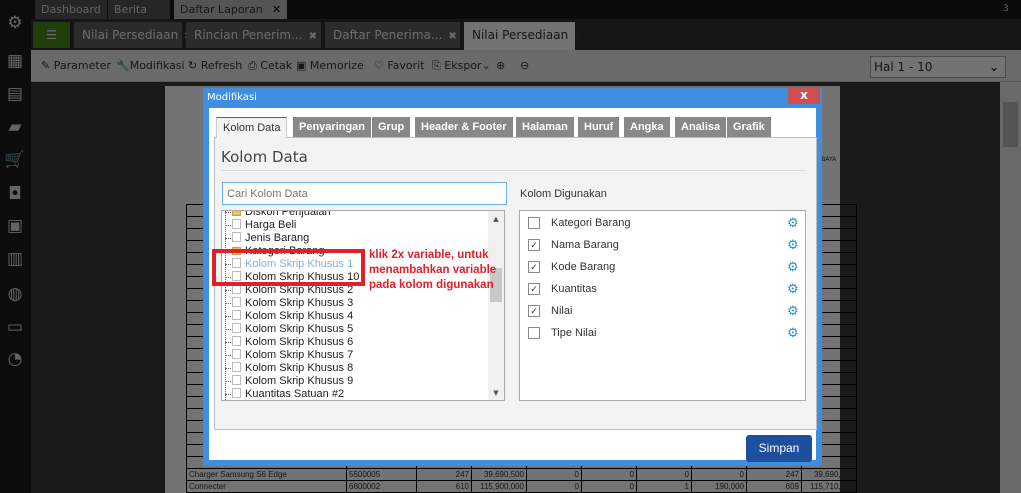 This screenshot has height=493, width=1021. I want to click on tab-report: Rincian Penerim... ✖, so click(253, 35).